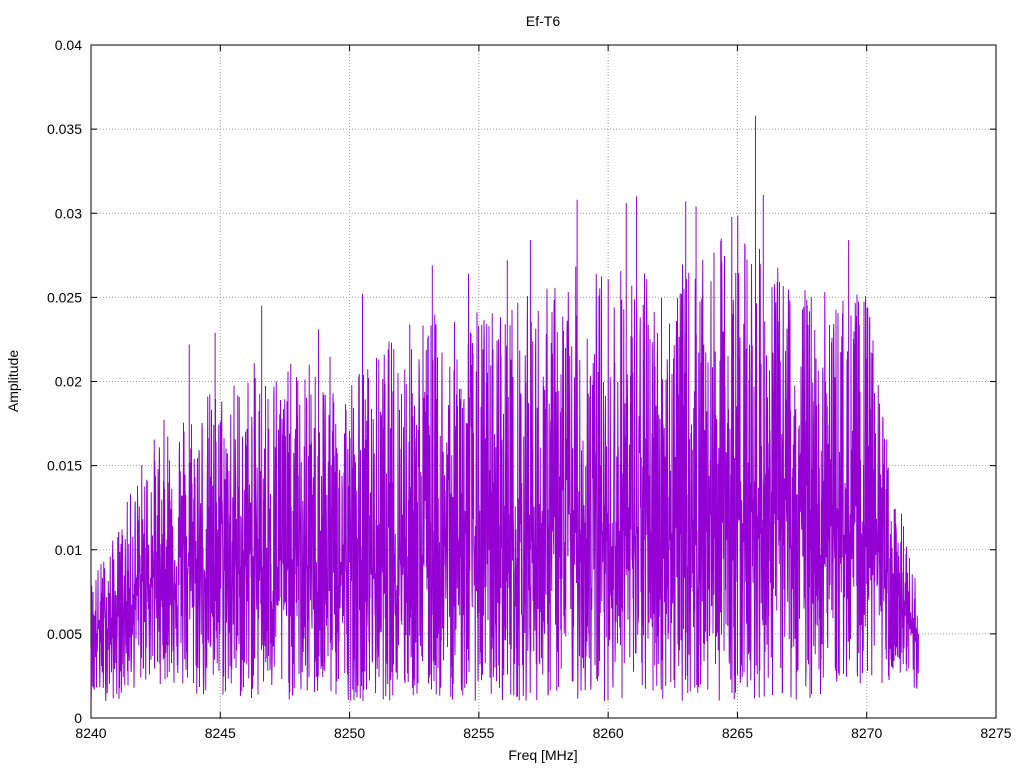  Describe the element at coordinates (349, 733) in the screenshot. I see `x-tick-label: 8250` at that location.